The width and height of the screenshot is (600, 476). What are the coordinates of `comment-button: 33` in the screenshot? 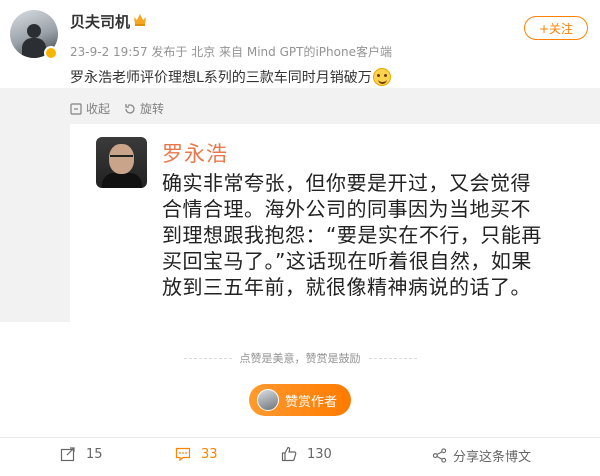 It's located at (196, 454).